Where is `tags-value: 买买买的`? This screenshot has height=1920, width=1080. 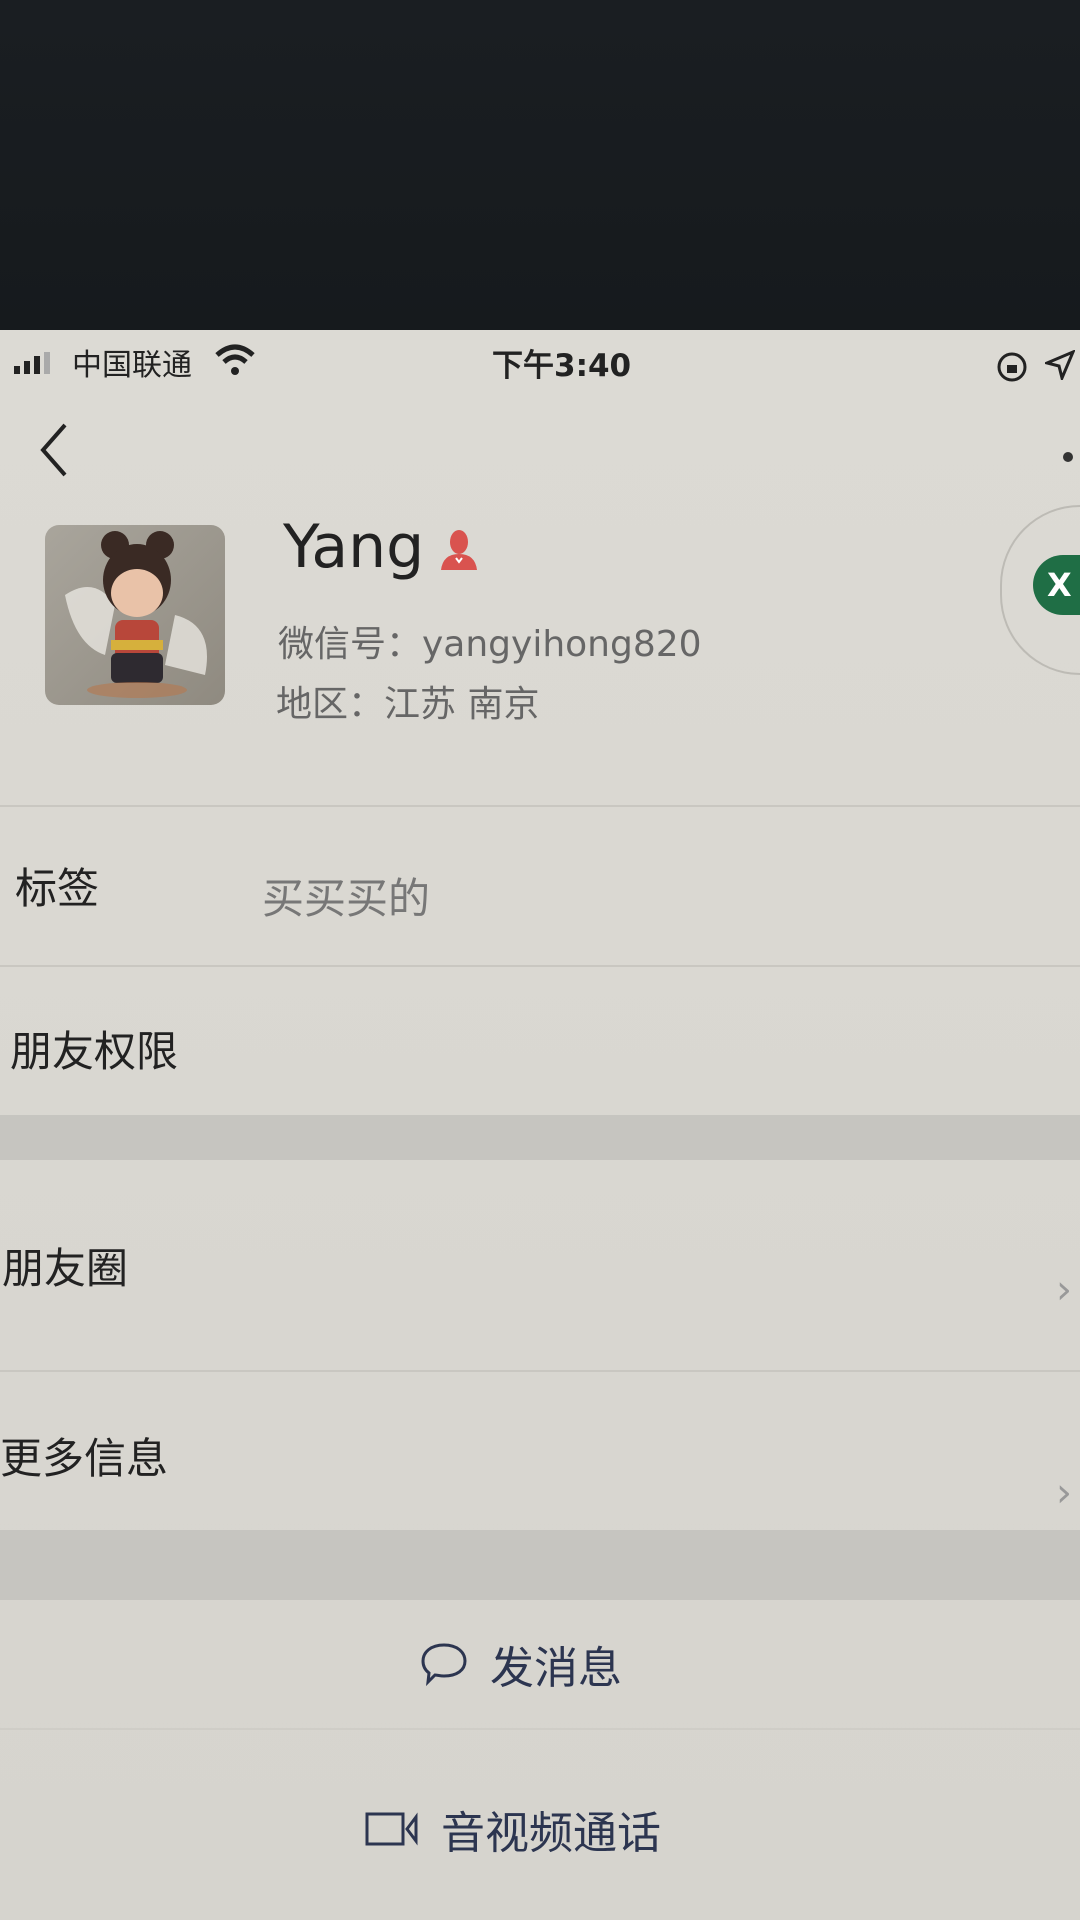 tags-value: 买买买的 is located at coordinates (346, 895).